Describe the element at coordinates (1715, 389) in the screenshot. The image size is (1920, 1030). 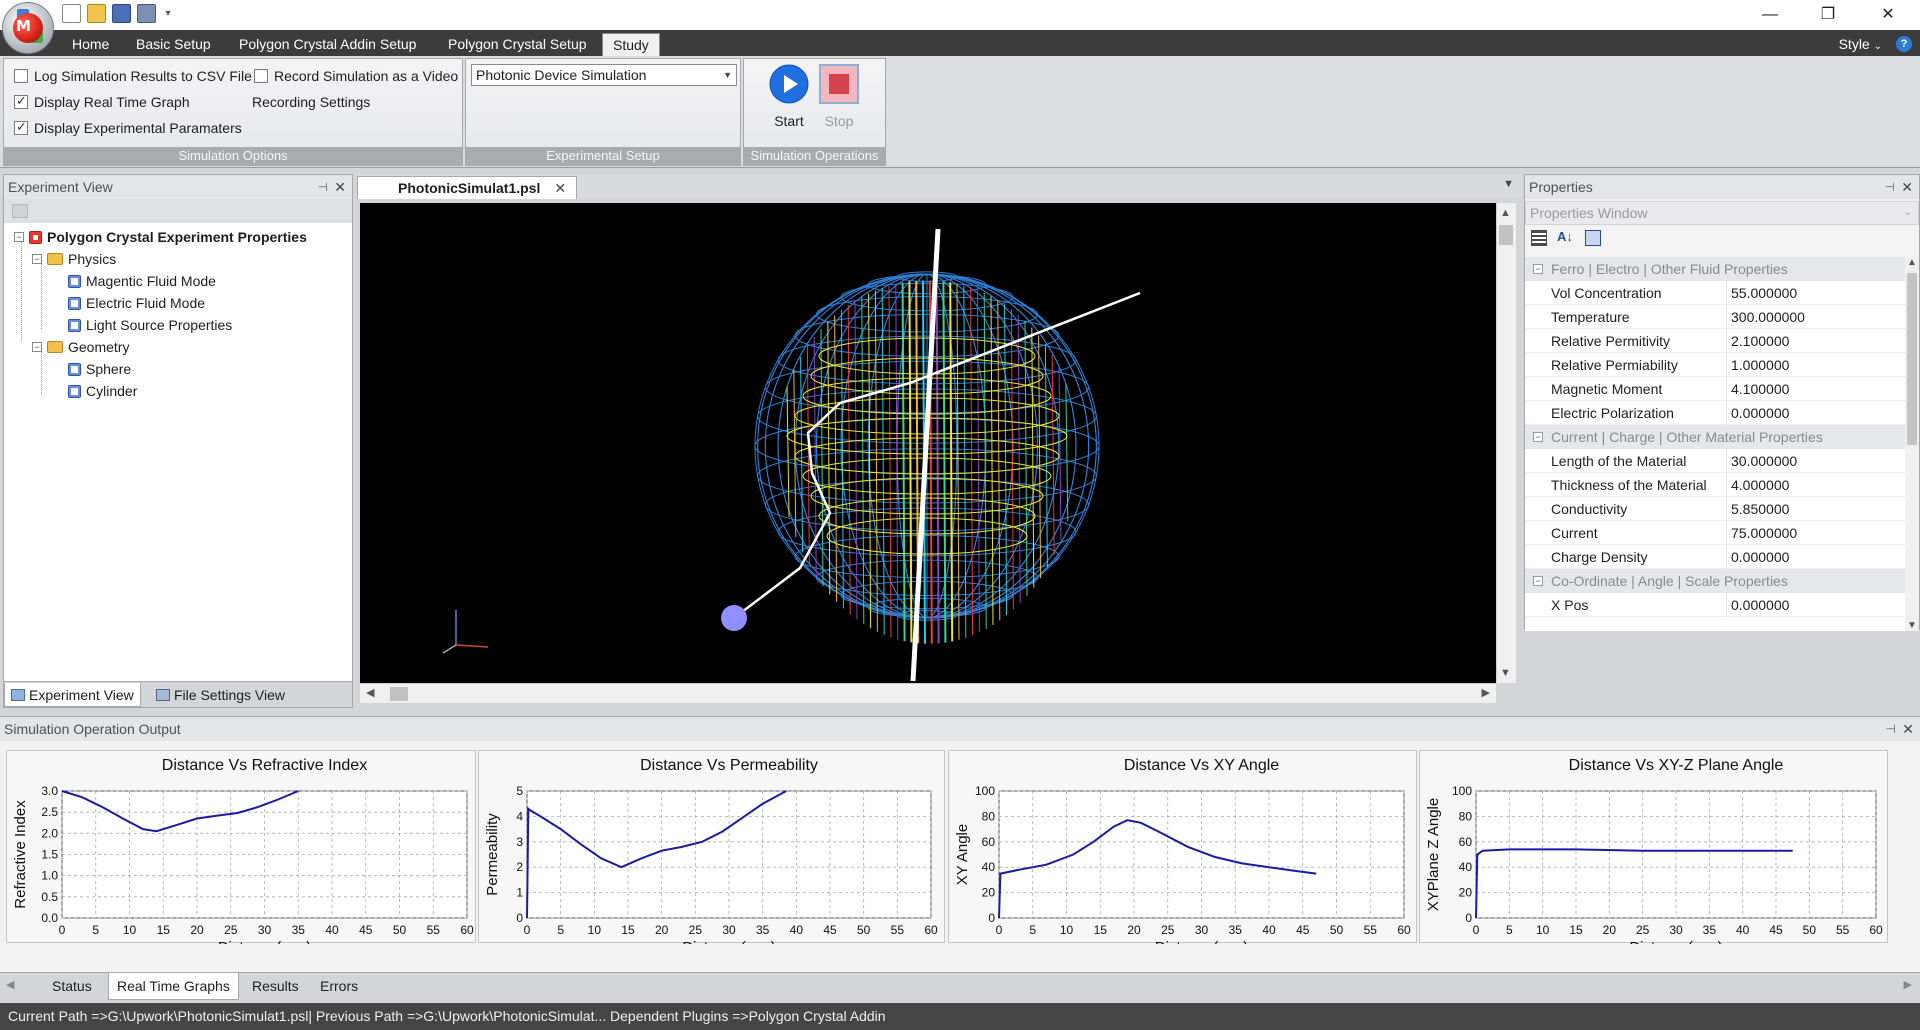
I see `property-row: Magnetic Moment 4.100000` at that location.